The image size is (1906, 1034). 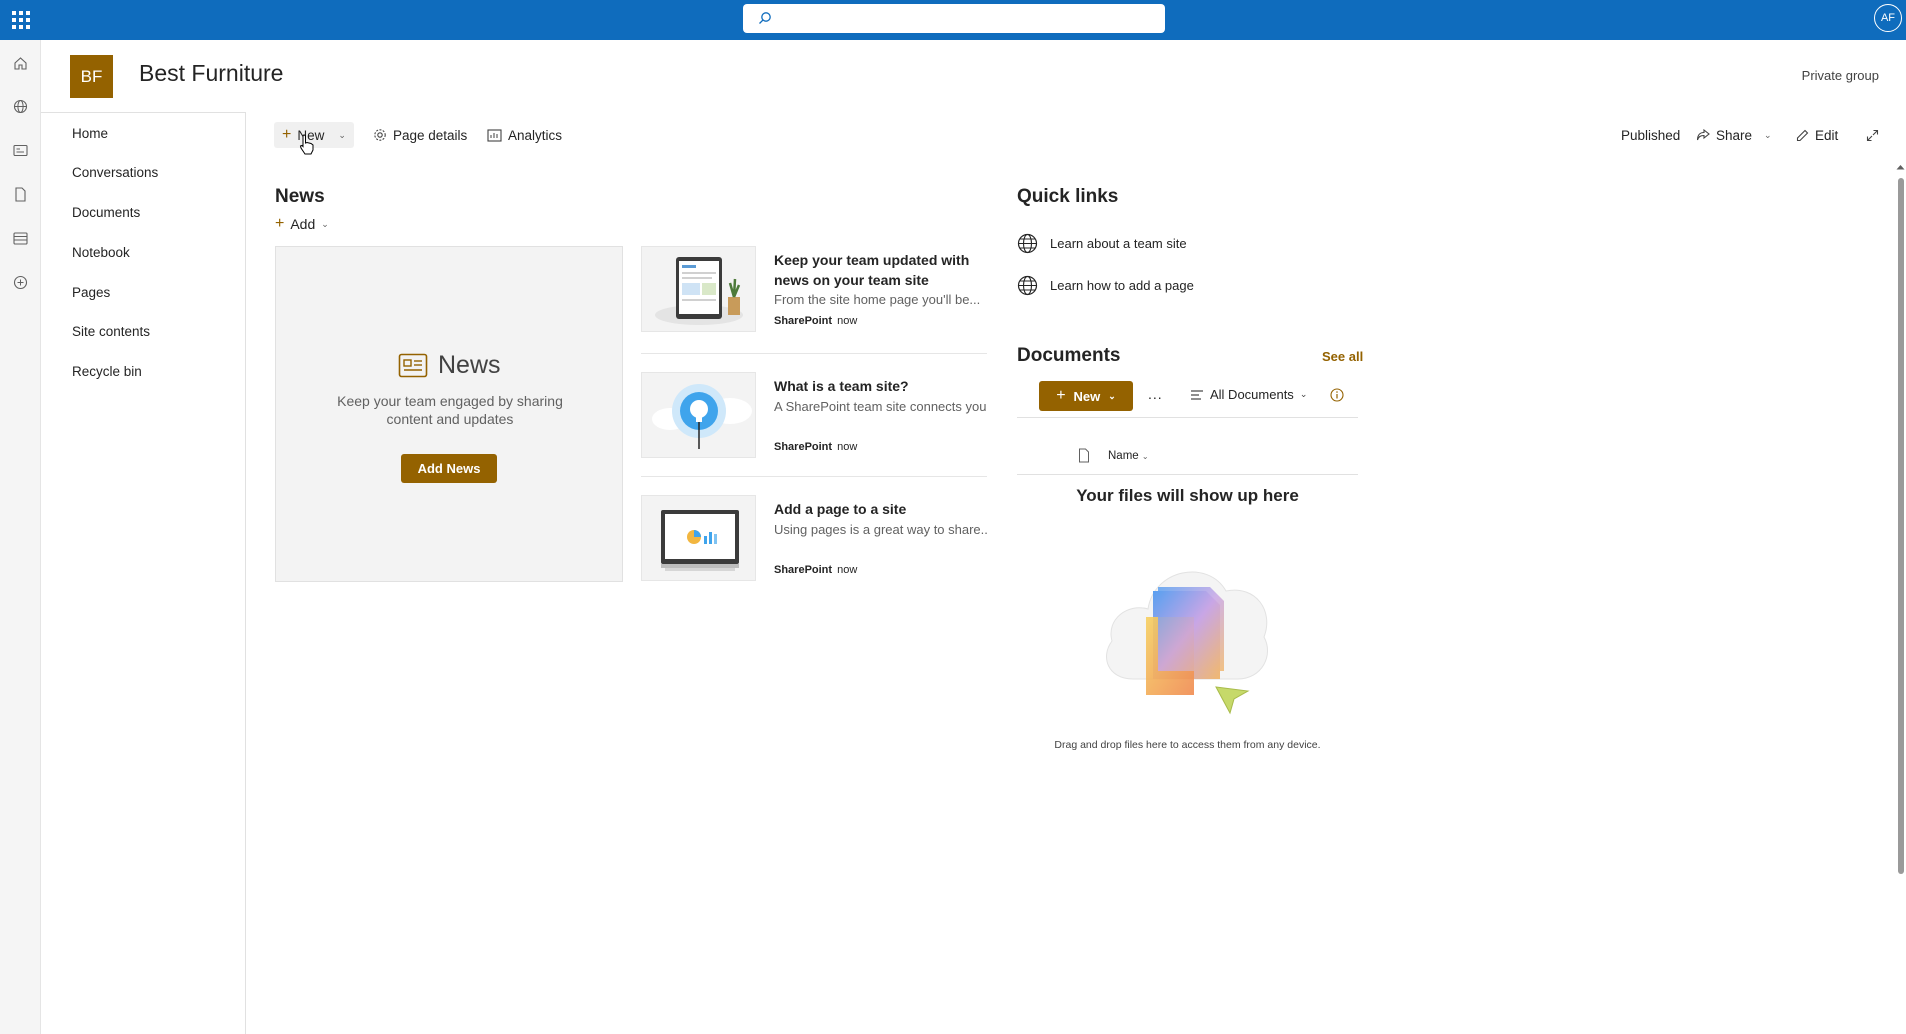 What do you see at coordinates (380, 135) in the screenshot?
I see `gear-icon` at bounding box center [380, 135].